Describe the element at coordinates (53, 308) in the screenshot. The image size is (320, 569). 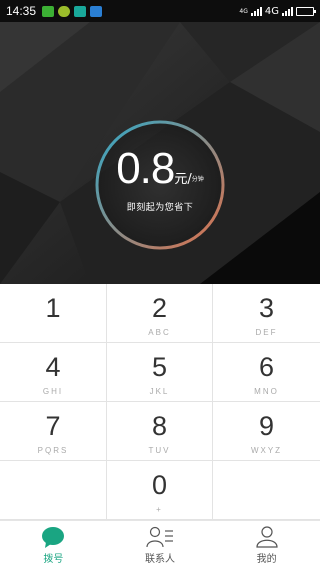
I see `key-digit: 1` at that location.